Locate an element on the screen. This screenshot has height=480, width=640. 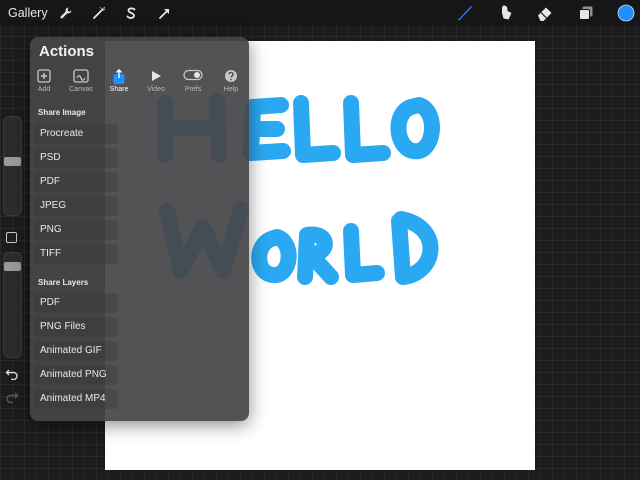
tab-share-label: Share is located at coordinates (119, 89).